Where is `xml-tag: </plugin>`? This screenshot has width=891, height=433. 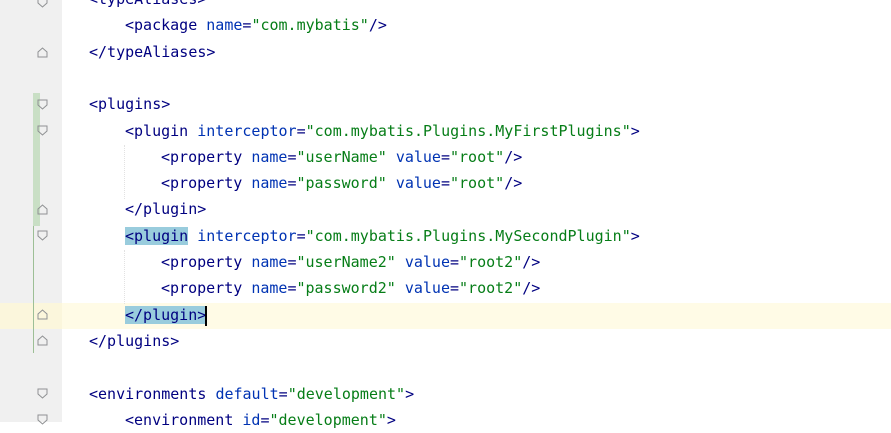
xml-tag: </plugin> is located at coordinates (166, 209).